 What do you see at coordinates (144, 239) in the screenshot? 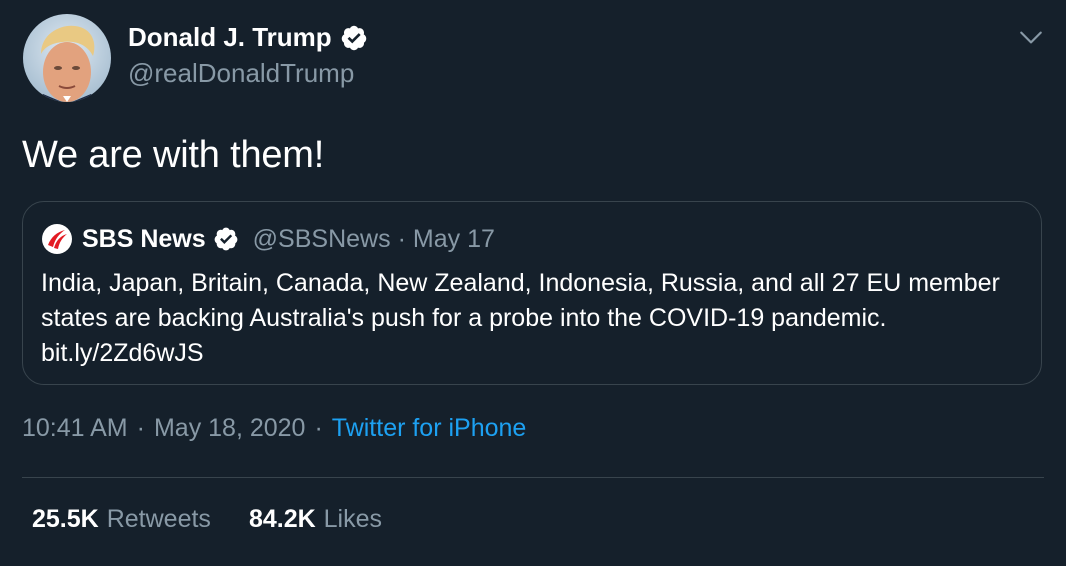
I see `quoted-author-name: SBS News` at bounding box center [144, 239].